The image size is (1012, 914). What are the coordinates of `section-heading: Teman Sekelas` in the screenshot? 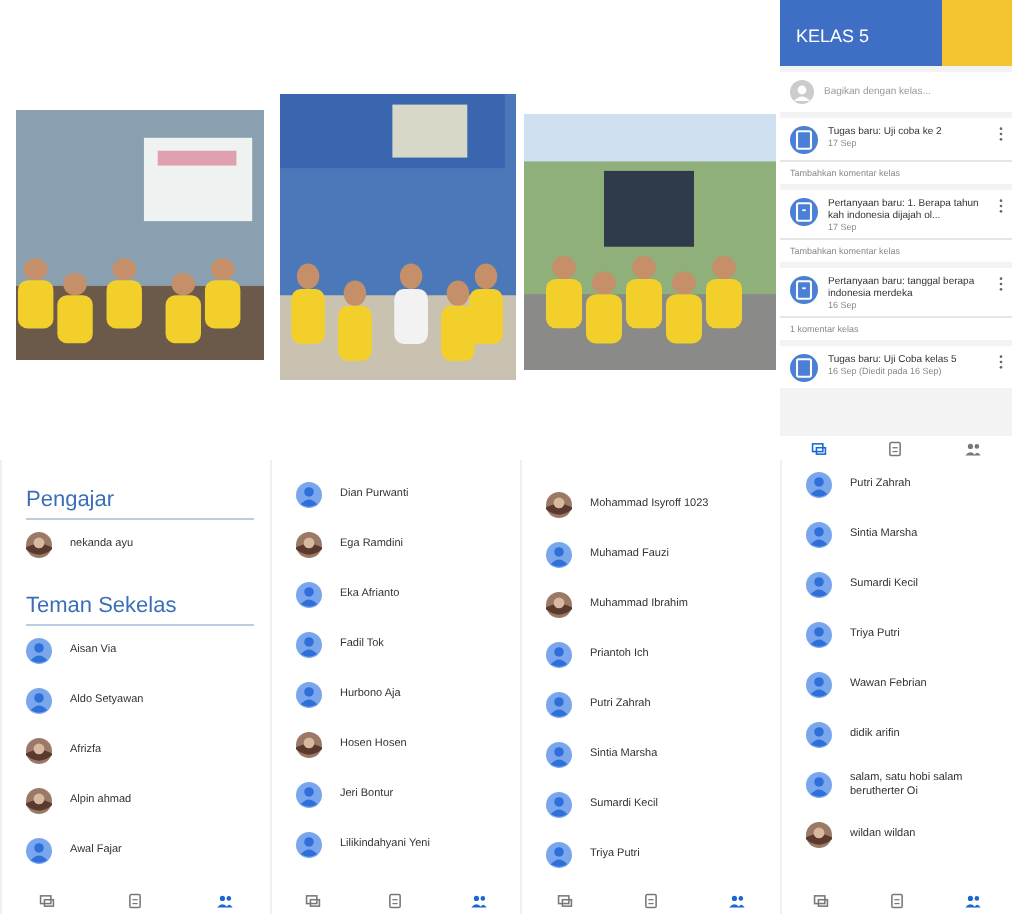 It's located at (101, 607).